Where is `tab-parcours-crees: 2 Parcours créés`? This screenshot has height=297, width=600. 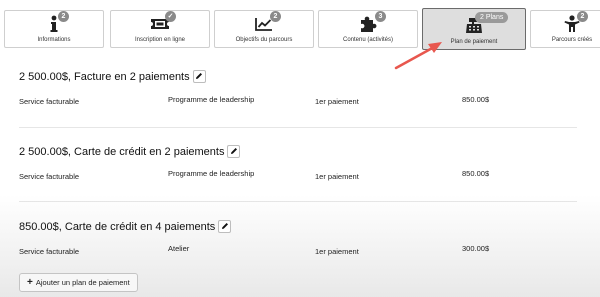
tab-parcours-crees: 2 Parcours créés is located at coordinates (565, 29).